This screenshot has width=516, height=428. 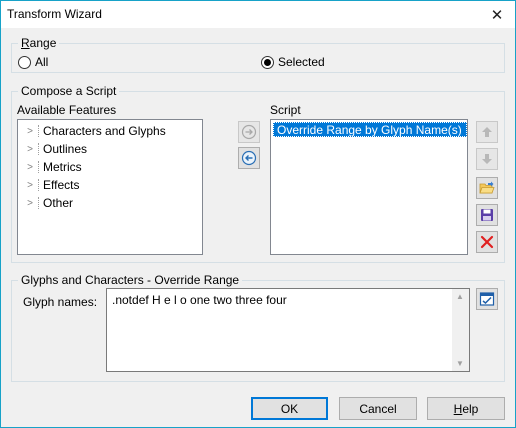 I want to click on help-button-label: Help, so click(x=466, y=408).